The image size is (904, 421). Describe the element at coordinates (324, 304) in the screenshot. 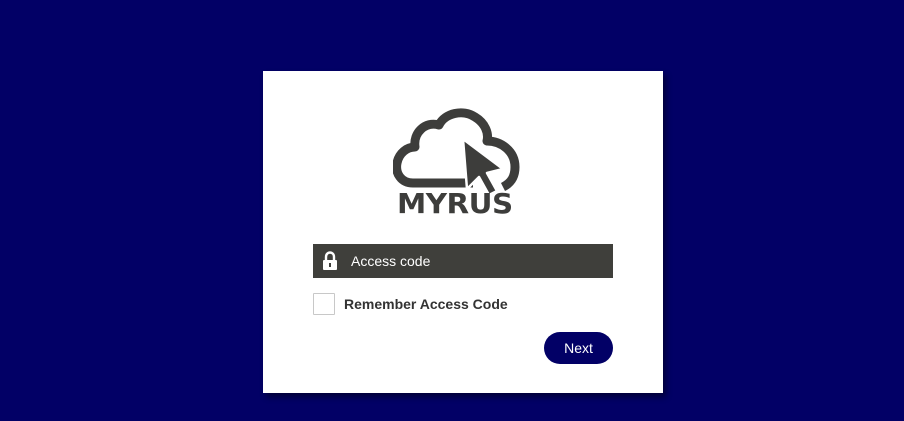

I see `remember-checkbox` at that location.